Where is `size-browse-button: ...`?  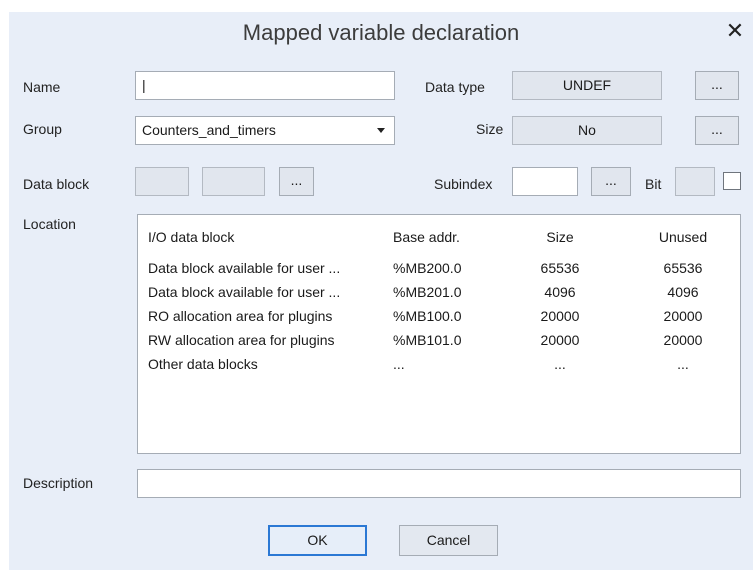 size-browse-button: ... is located at coordinates (717, 130).